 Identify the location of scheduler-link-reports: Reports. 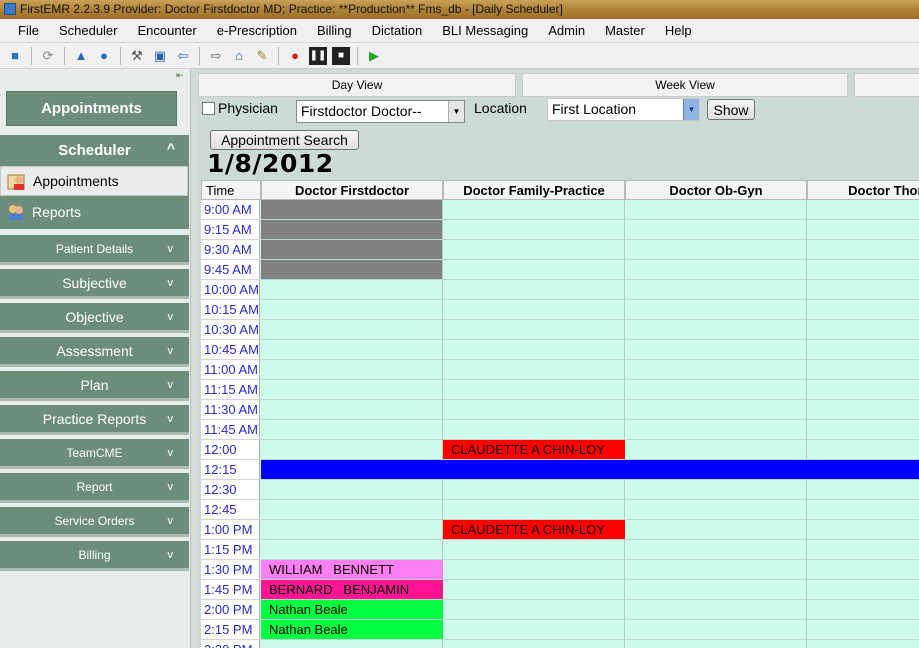
(94, 212).